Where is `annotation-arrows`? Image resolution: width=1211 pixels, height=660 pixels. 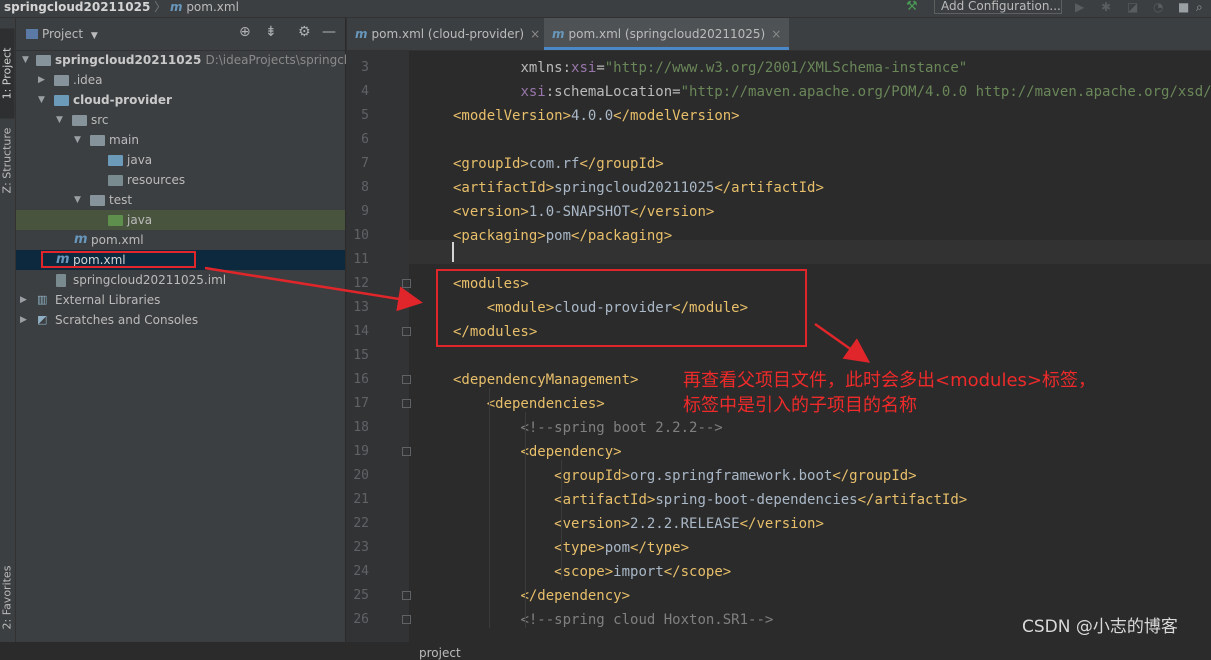 annotation-arrows is located at coordinates (537, 314).